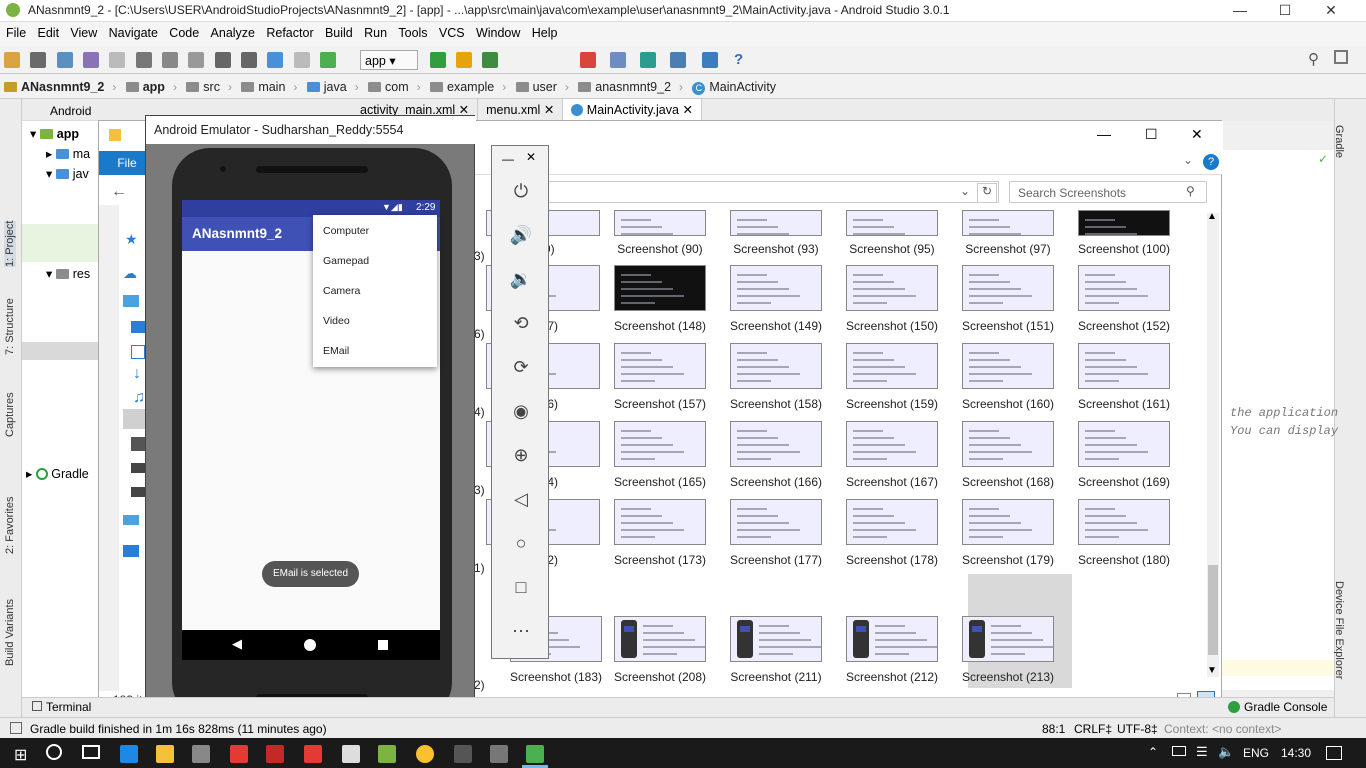 The height and width of the screenshot is (768, 1366). What do you see at coordinates (425, 754) in the screenshot?
I see `chrome-icon` at bounding box center [425, 754].